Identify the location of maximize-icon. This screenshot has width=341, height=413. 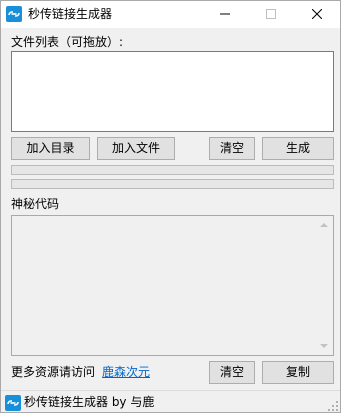
(271, 15).